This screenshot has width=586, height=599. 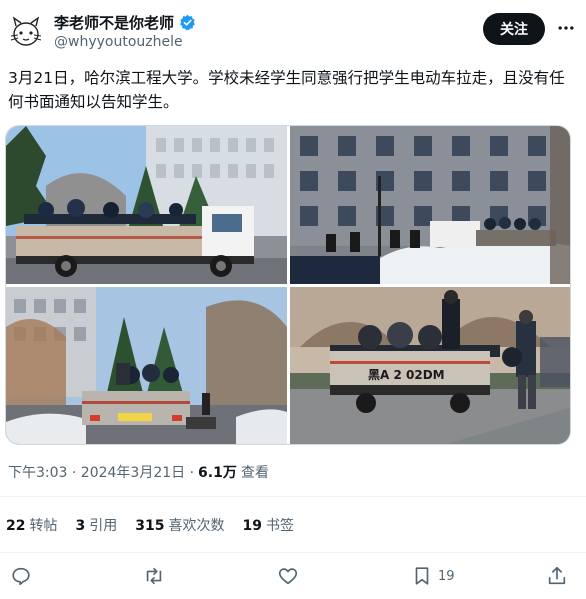 What do you see at coordinates (433, 576) in the screenshot?
I see `bookmark-button: 19` at bounding box center [433, 576].